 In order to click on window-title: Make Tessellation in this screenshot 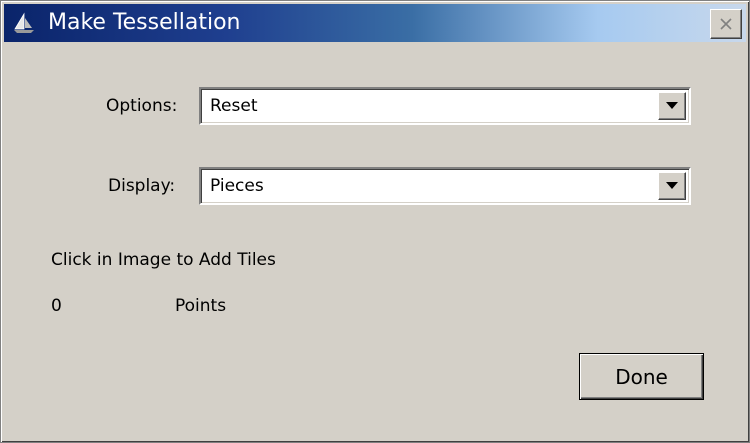, I will do `click(144, 22)`.